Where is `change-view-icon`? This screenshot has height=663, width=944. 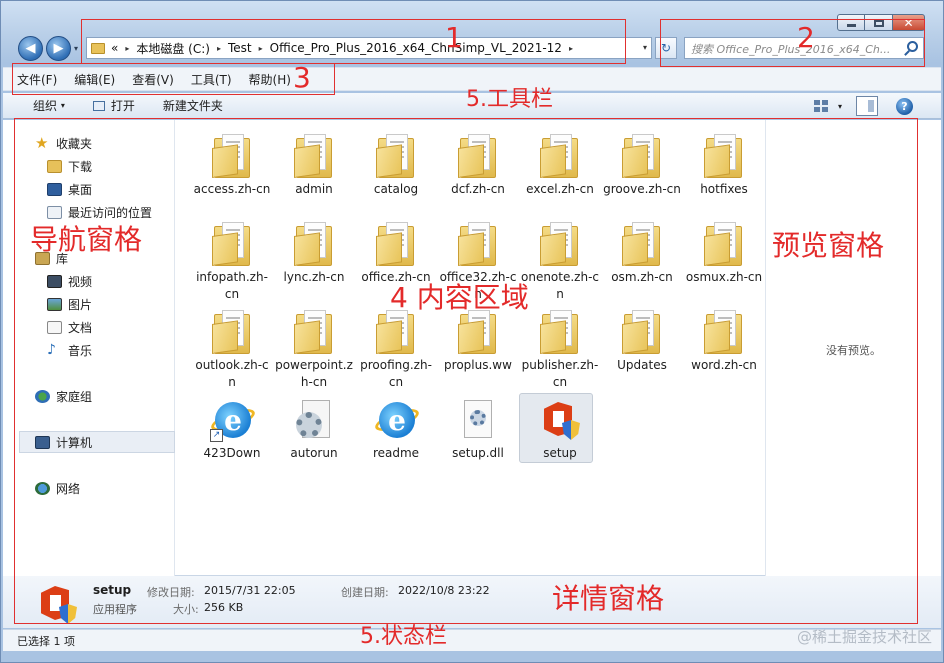 change-view-icon is located at coordinates (820, 106).